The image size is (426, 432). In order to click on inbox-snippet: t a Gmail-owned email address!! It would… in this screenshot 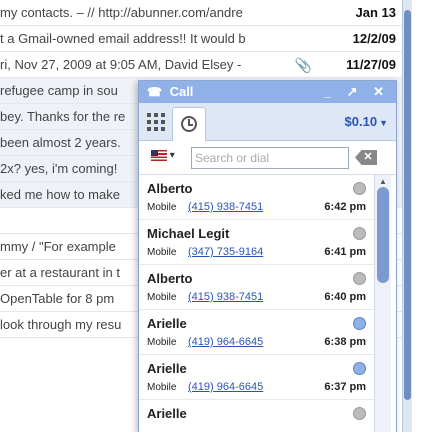, I will do `click(123, 38)`.